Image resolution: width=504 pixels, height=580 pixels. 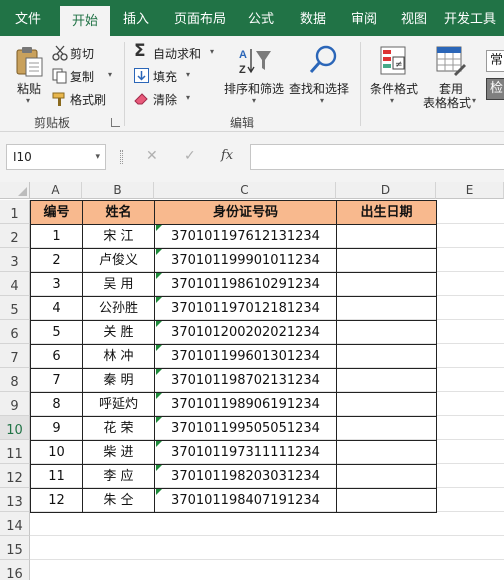 I want to click on row-header: 6, so click(x=15, y=332).